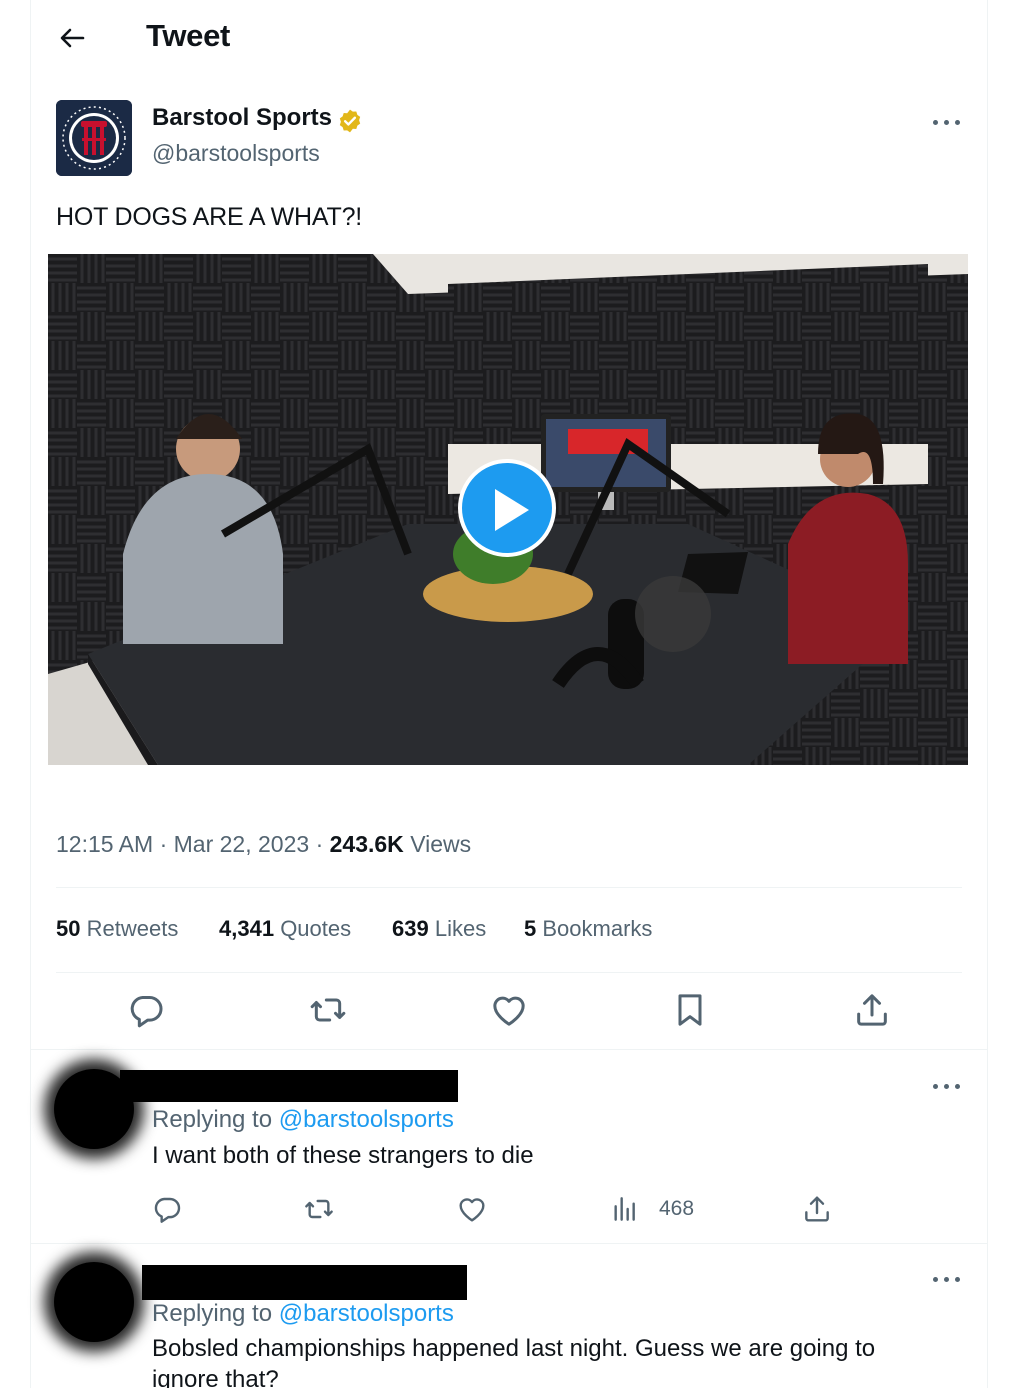 This screenshot has width=1036, height=1388. I want to click on views-label: Views, so click(441, 844).